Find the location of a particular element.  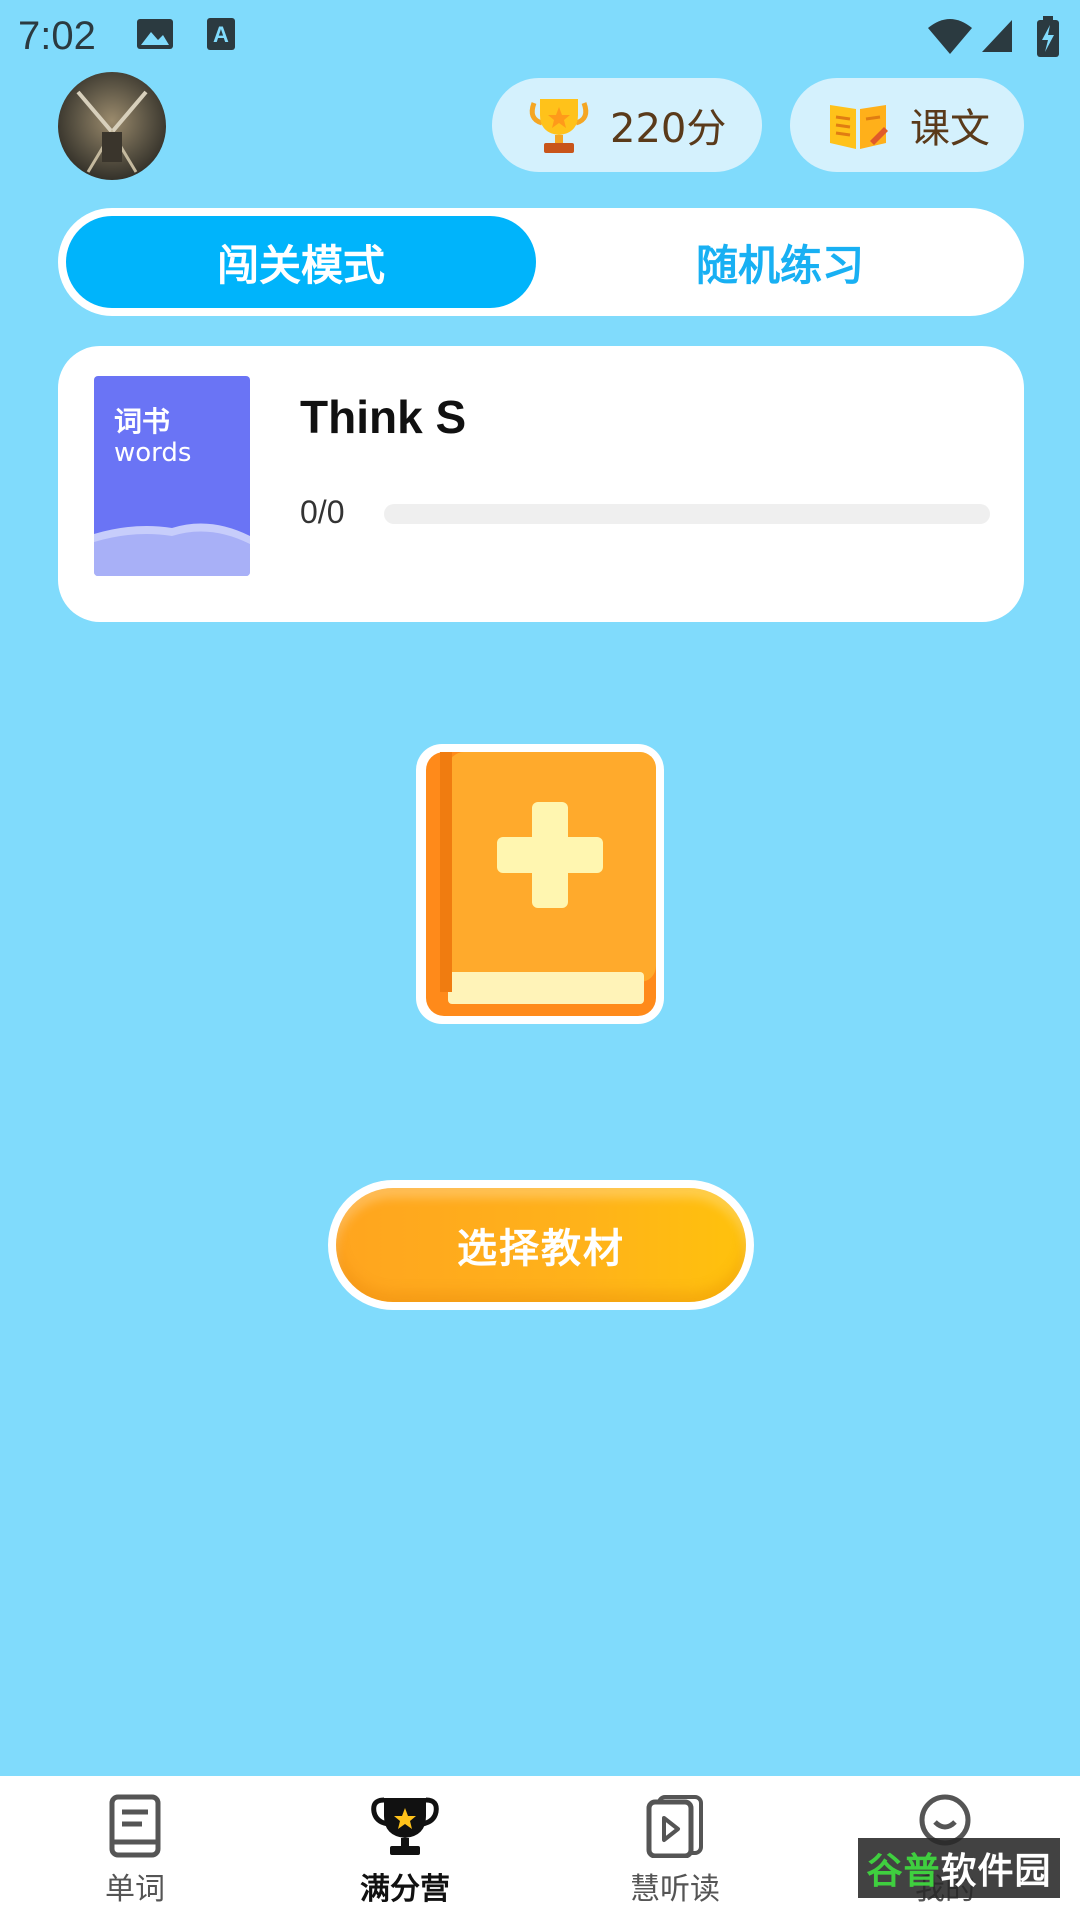

book-icon is located at coordinates (135, 1826).